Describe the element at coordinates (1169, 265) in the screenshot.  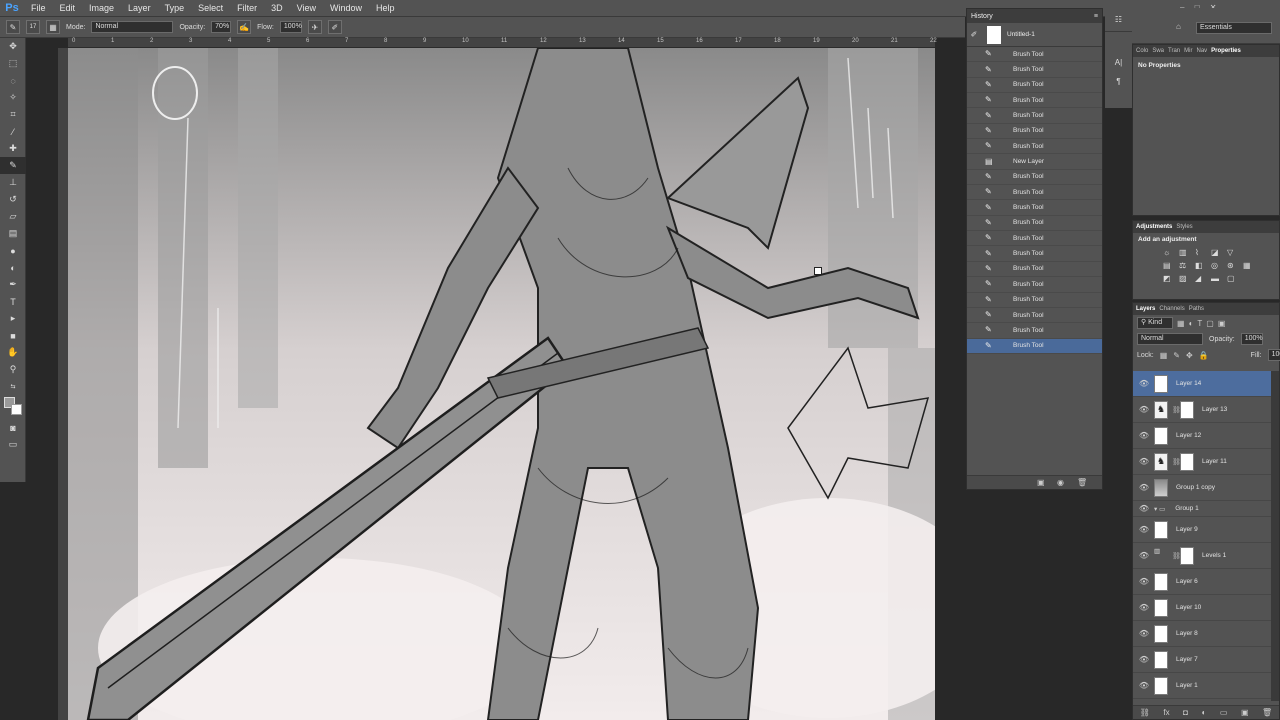
I see `hue-saturation-icon: ▤` at that location.